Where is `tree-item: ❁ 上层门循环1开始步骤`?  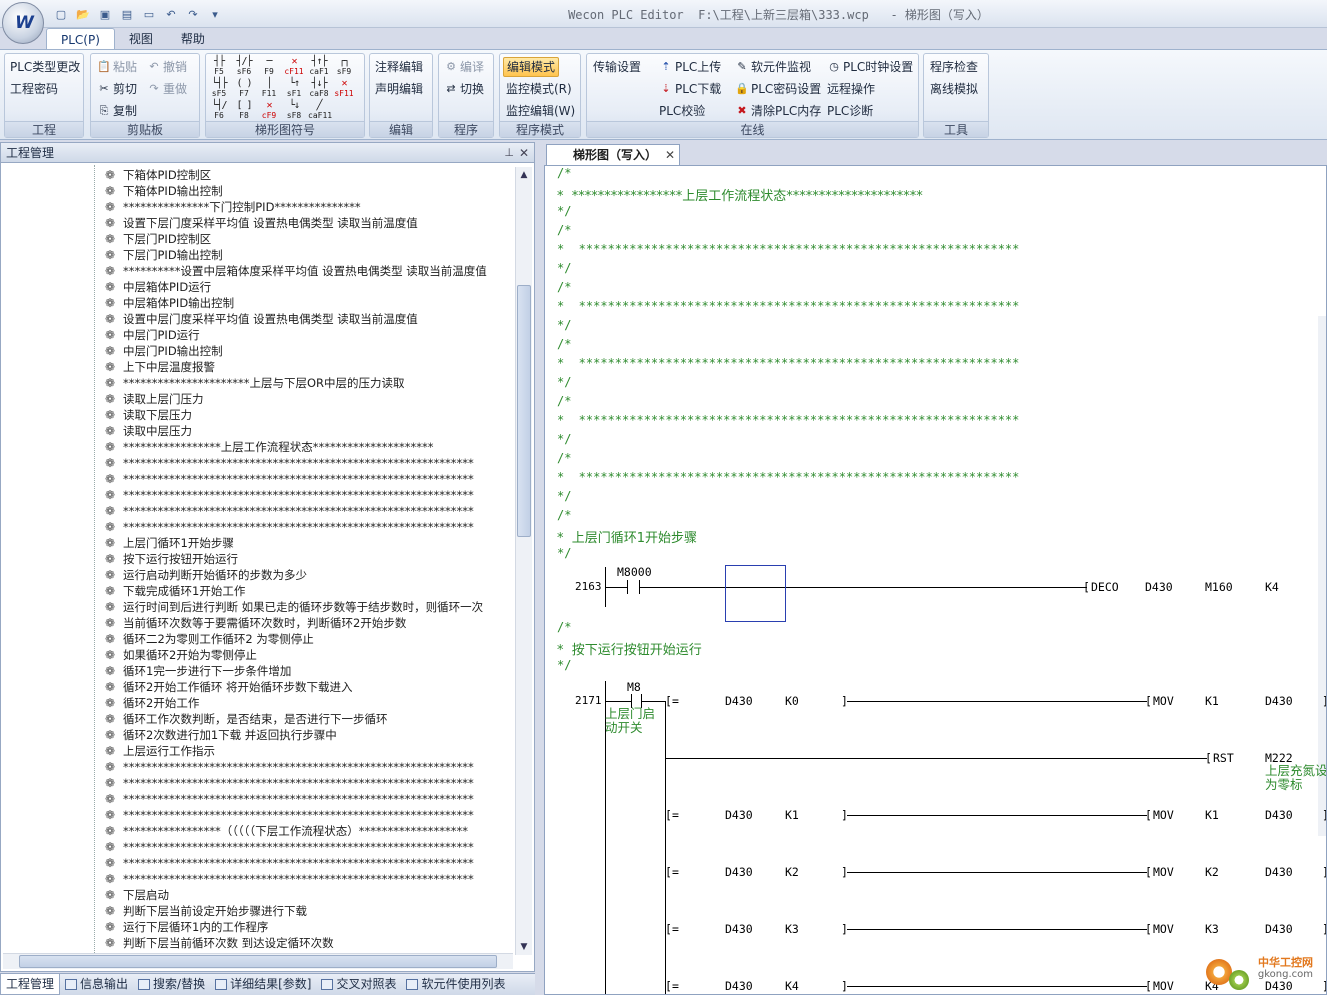
tree-item: ❁ 上层门循环1开始步骤 is located at coordinates (167, 543).